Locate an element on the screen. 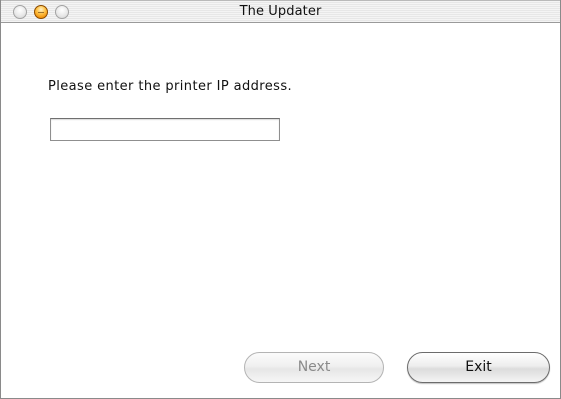  printer-ip-input is located at coordinates (165, 129).